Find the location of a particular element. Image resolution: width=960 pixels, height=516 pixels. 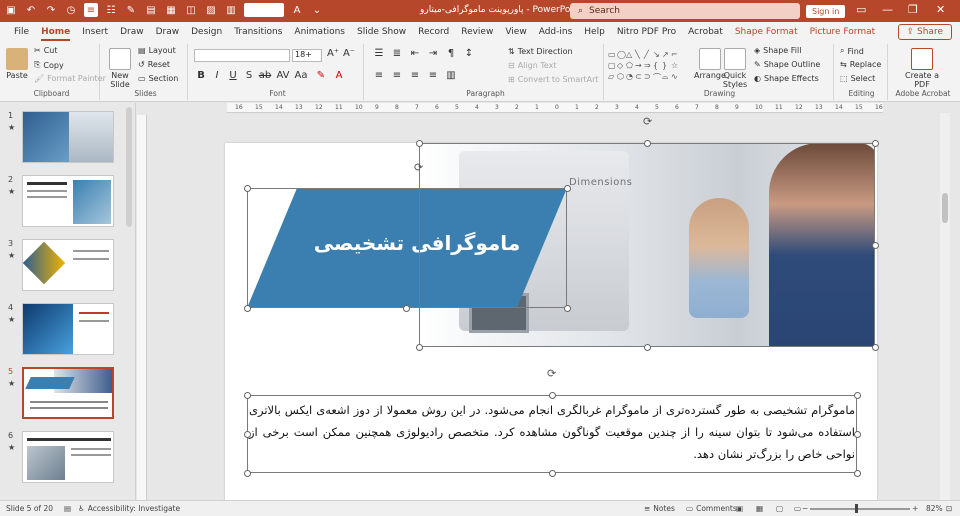

table-icon: ▦ is located at coordinates (171, 10).